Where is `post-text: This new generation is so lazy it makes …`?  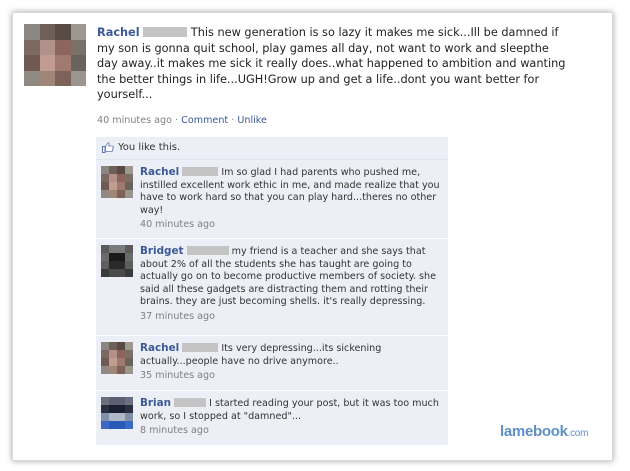
post-text: This new generation is so lazy it makes … is located at coordinates (331, 64).